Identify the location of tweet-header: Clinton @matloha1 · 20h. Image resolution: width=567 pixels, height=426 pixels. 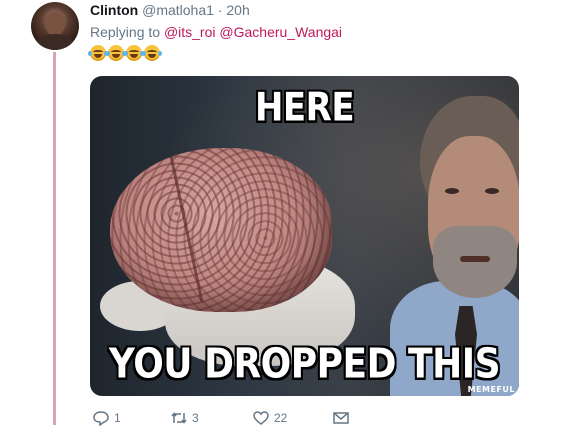
(170, 10).